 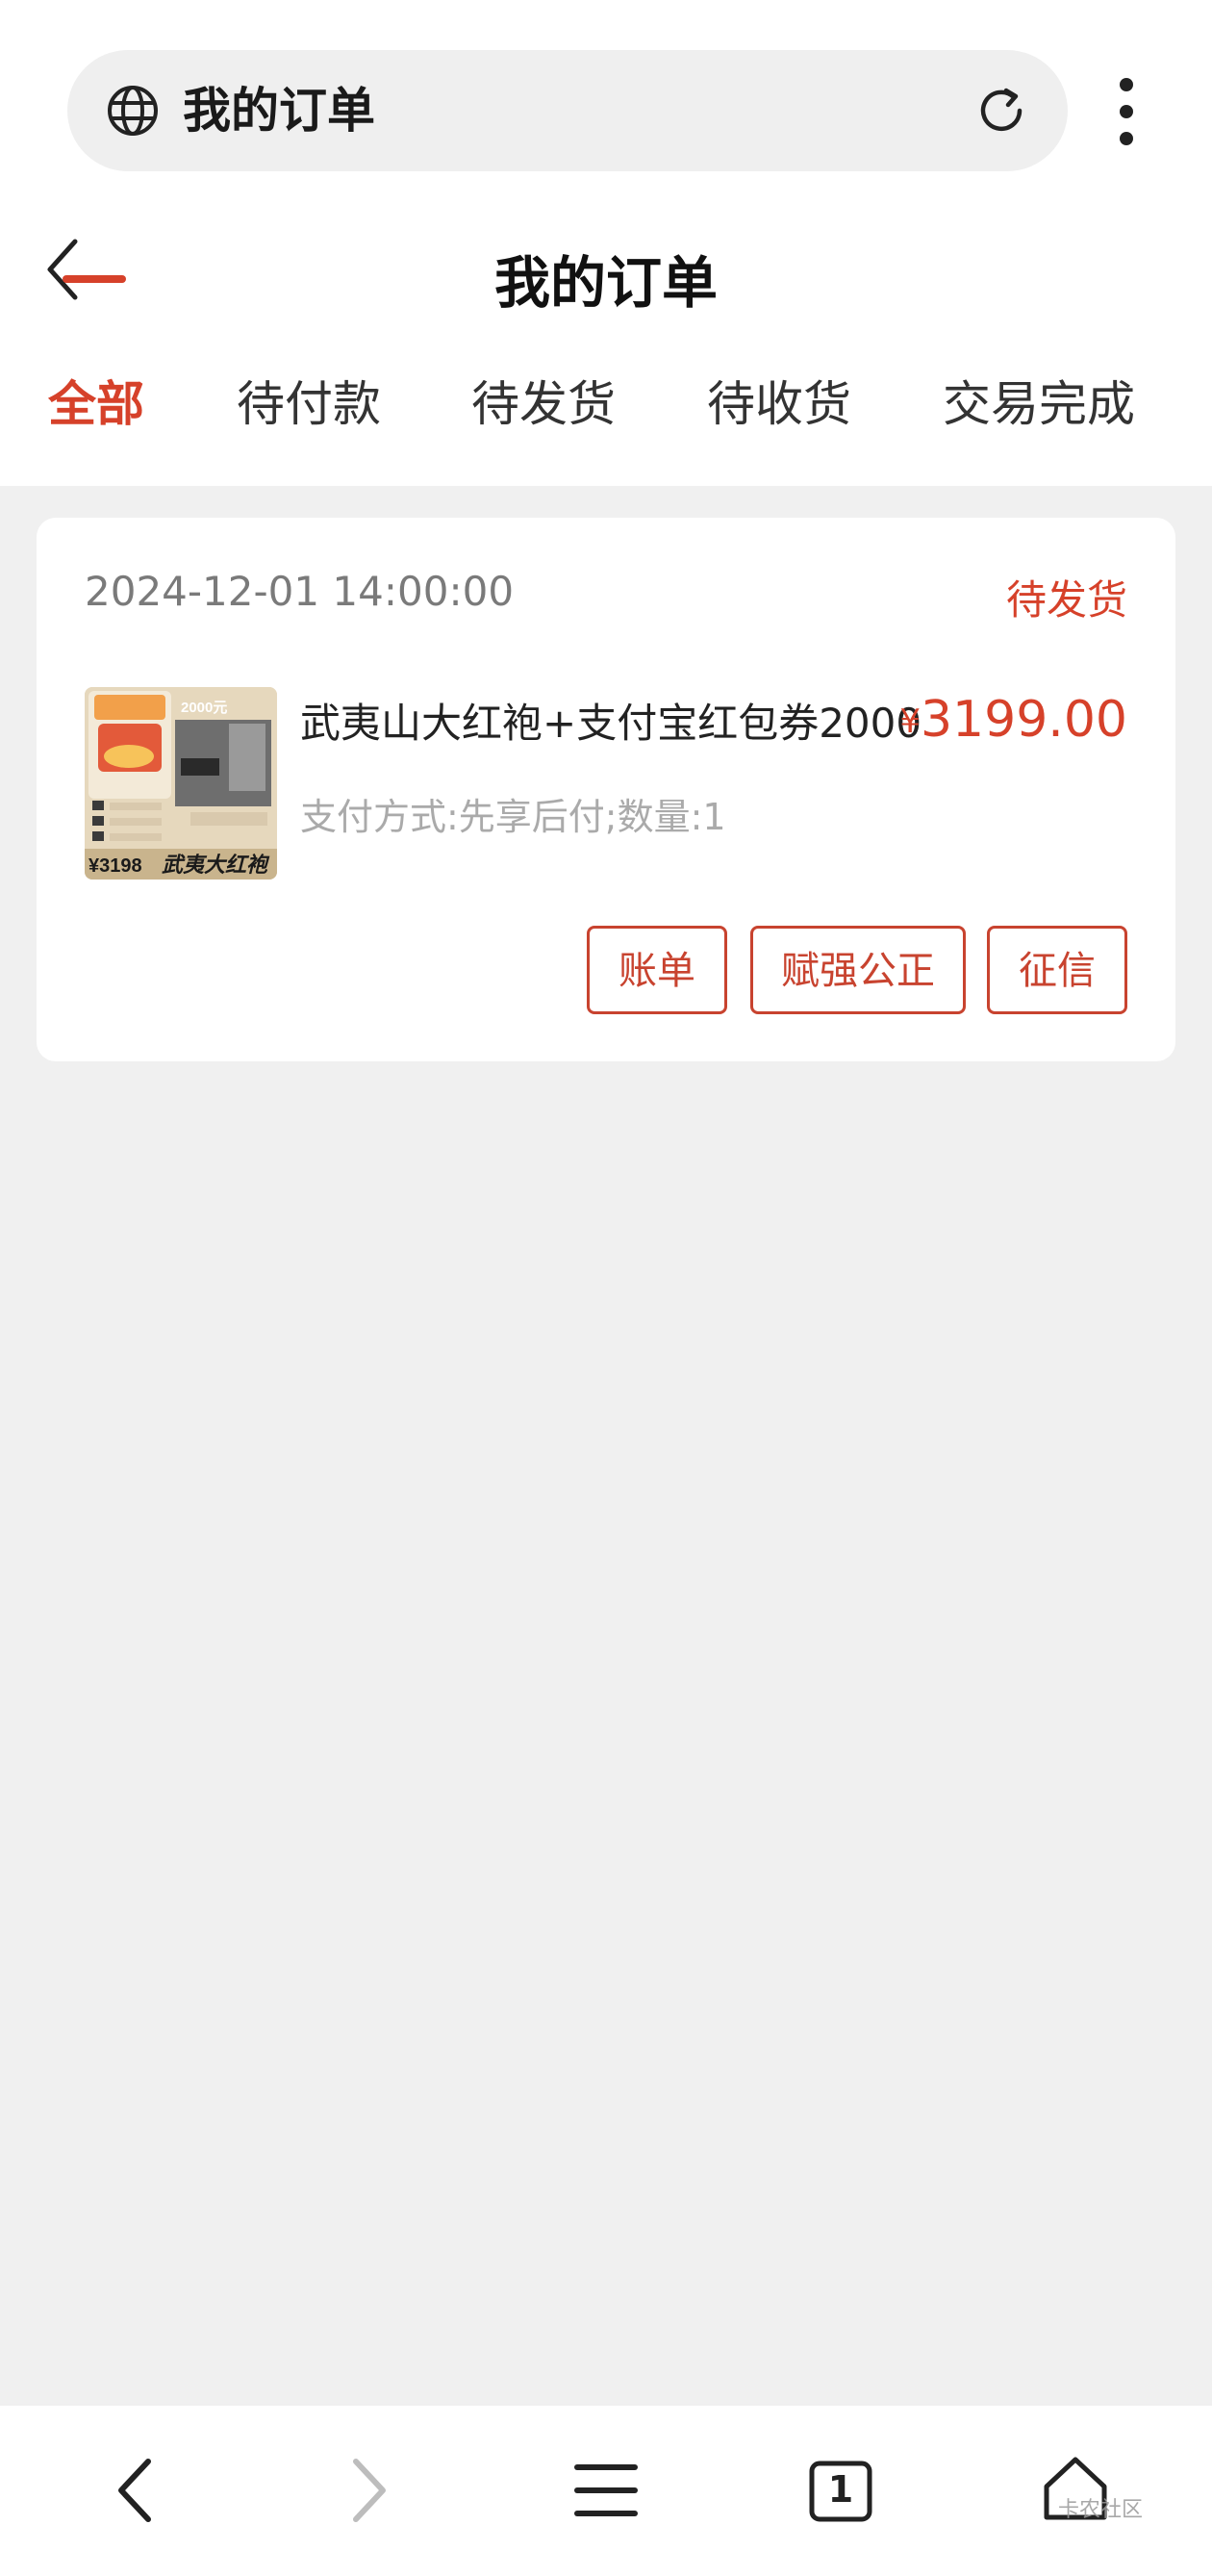 What do you see at coordinates (567, 110) in the screenshot?
I see `address-bar: 我的订单` at bounding box center [567, 110].